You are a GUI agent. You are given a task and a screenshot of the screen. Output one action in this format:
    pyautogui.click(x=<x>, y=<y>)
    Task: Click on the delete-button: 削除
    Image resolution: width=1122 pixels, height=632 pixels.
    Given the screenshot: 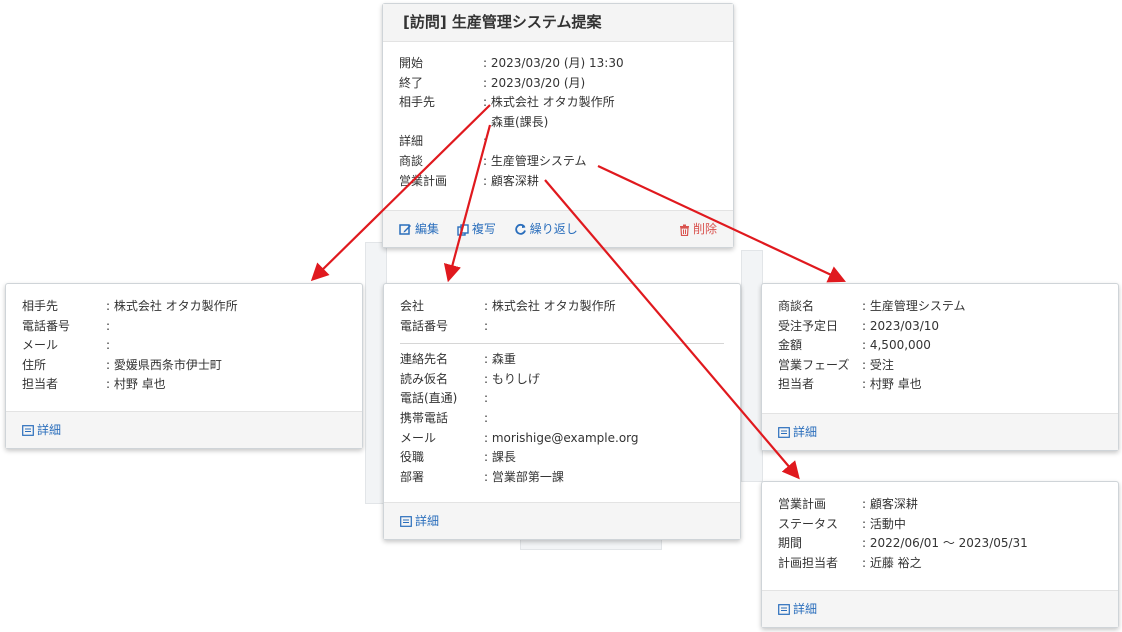 What is the action you would take?
    pyautogui.click(x=698, y=229)
    